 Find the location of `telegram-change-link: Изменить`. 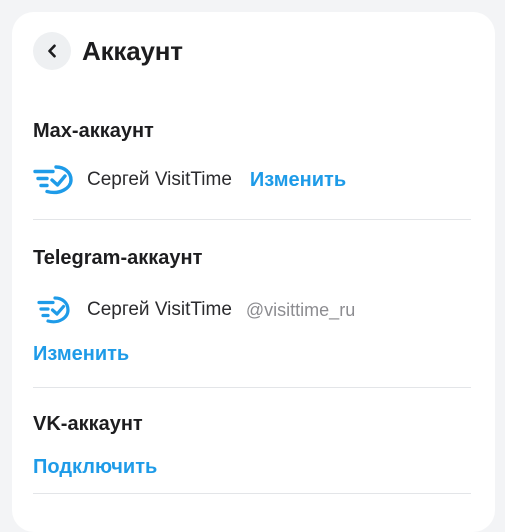

telegram-change-link: Изменить is located at coordinates (81, 354).